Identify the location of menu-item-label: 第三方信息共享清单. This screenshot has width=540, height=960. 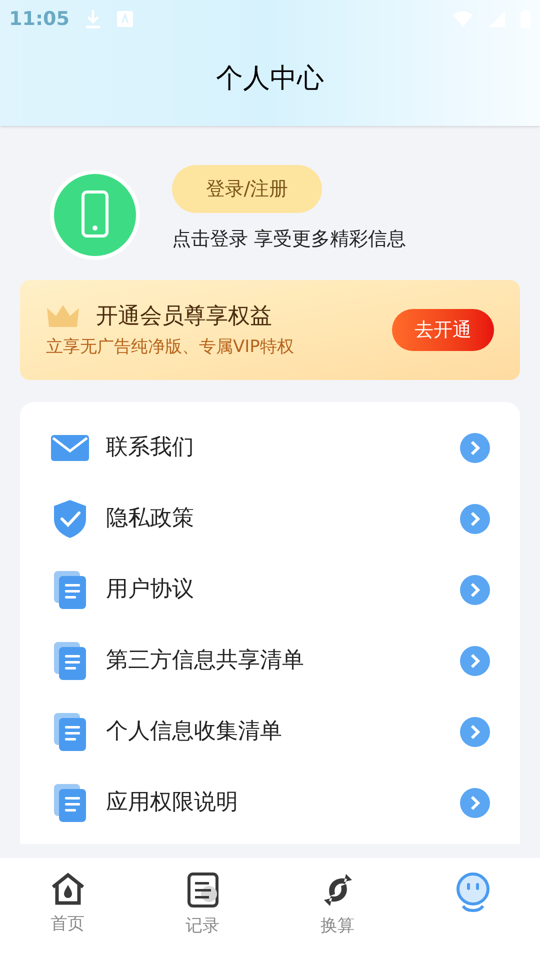
(205, 661).